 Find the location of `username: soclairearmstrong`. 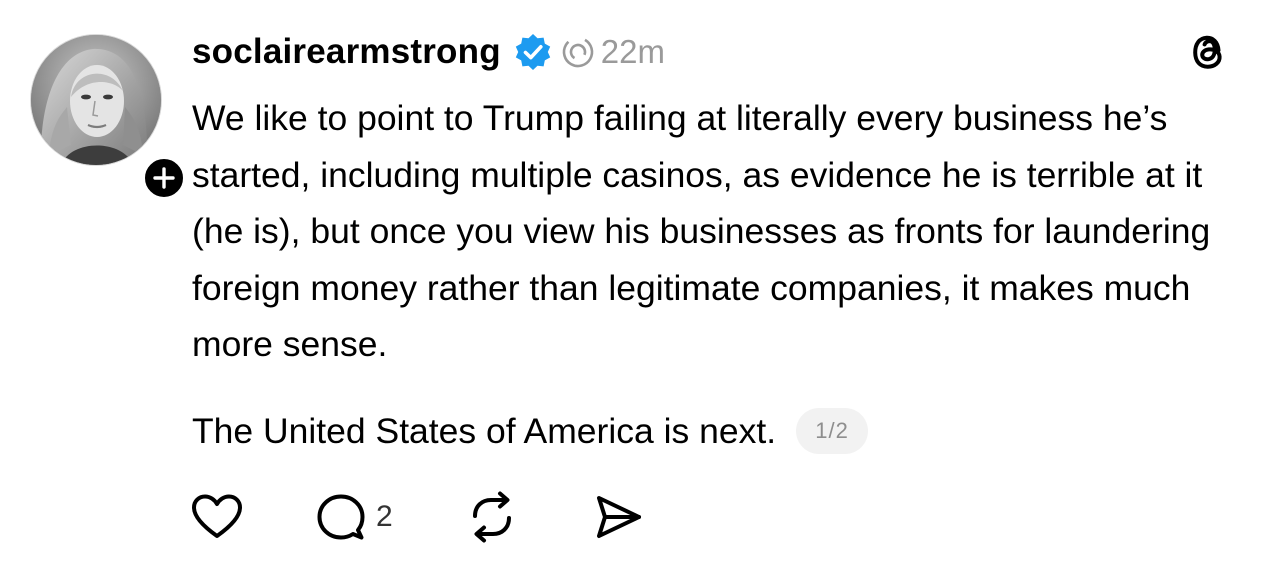

username: soclairearmstrong is located at coordinates (346, 52).